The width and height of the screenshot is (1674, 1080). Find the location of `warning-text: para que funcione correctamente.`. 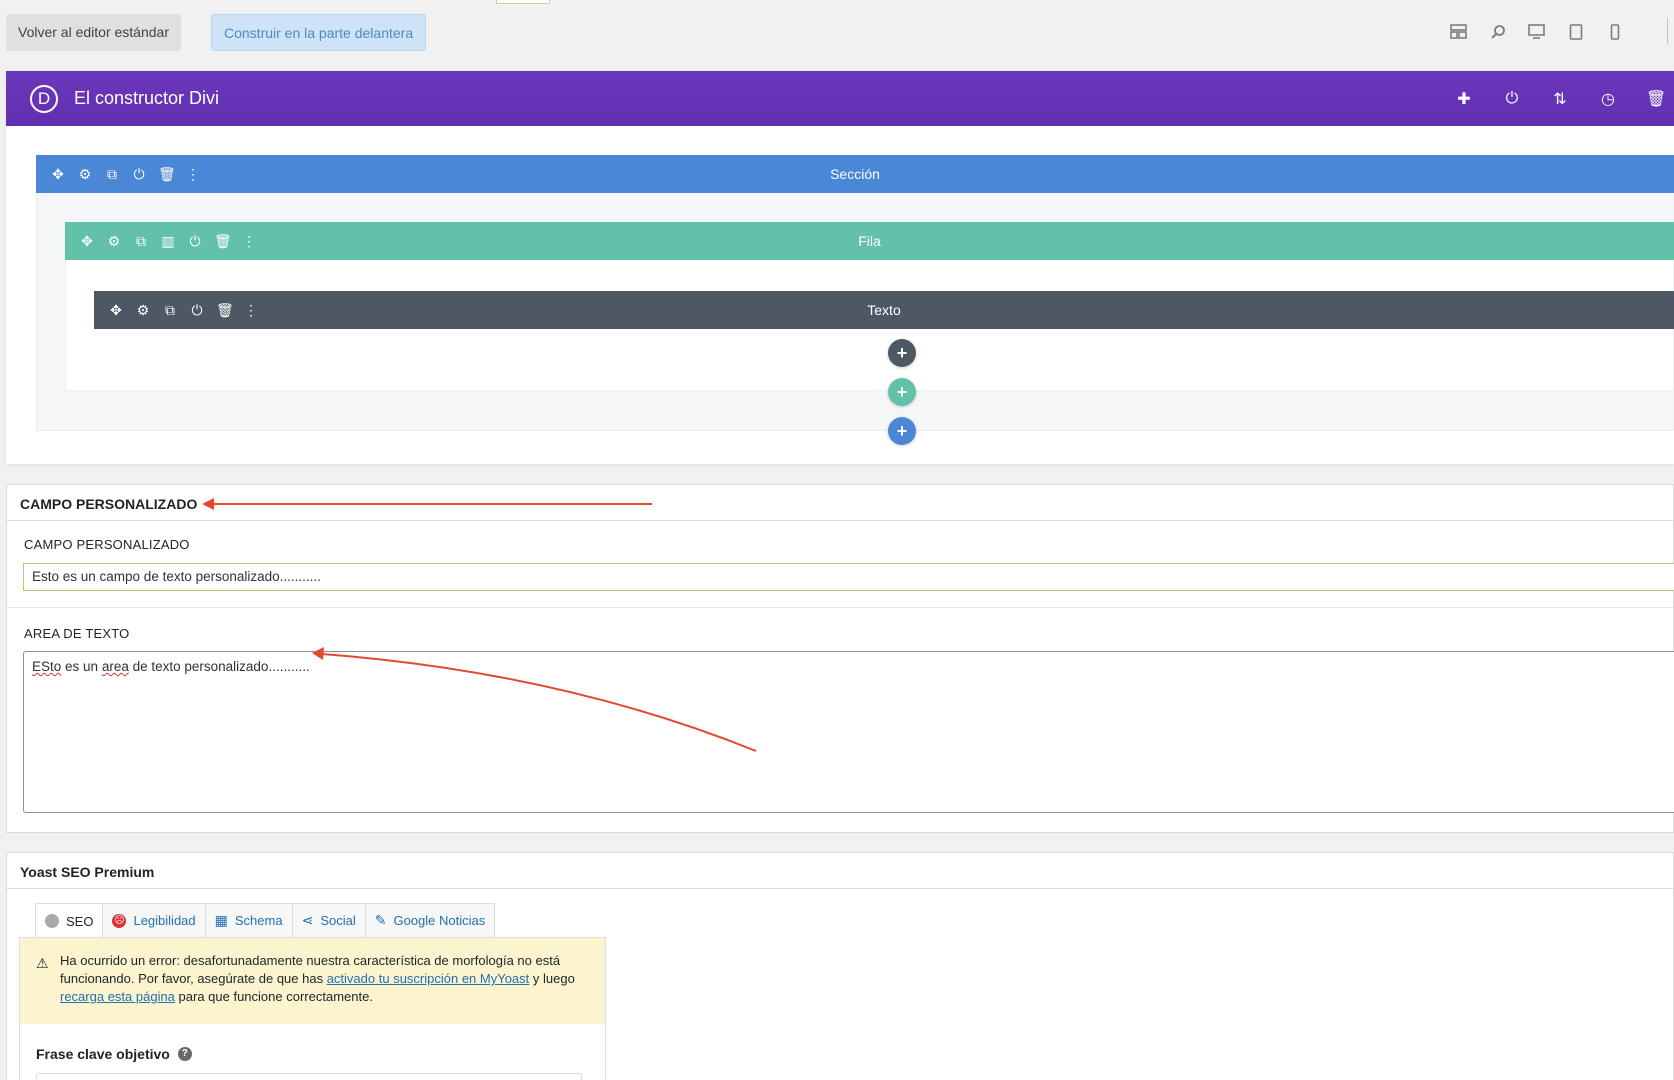

warning-text: para que funcione correctamente. is located at coordinates (273, 996).